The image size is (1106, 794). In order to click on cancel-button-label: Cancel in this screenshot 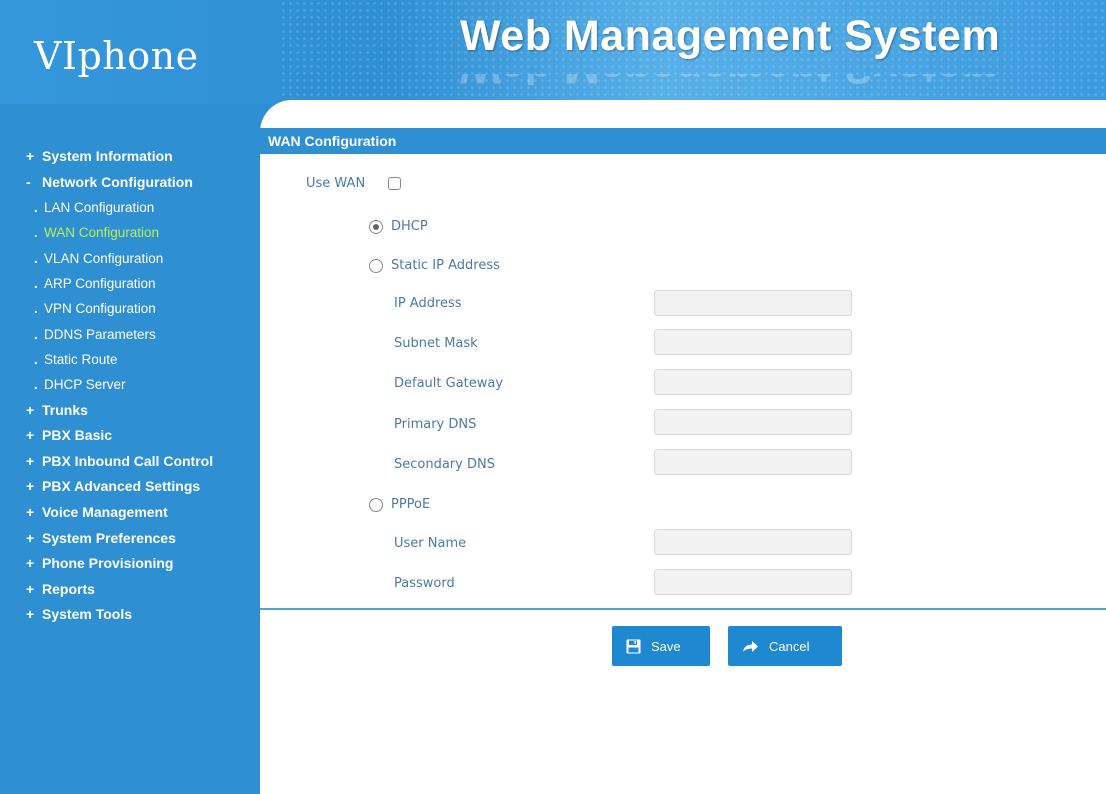, I will do `click(789, 646)`.